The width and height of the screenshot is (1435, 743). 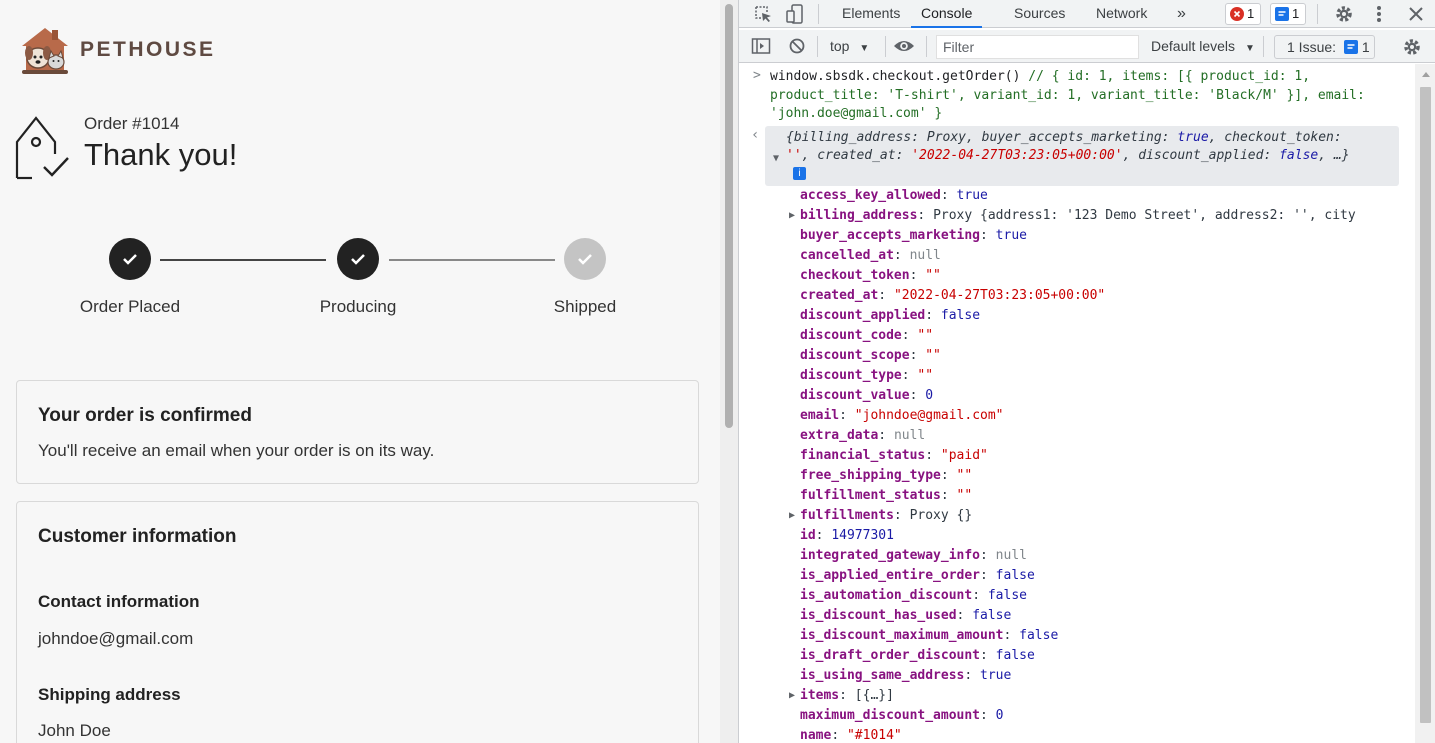 What do you see at coordinates (1201, 155) in the screenshot?
I see `summary-text: , discount_applied:` at bounding box center [1201, 155].